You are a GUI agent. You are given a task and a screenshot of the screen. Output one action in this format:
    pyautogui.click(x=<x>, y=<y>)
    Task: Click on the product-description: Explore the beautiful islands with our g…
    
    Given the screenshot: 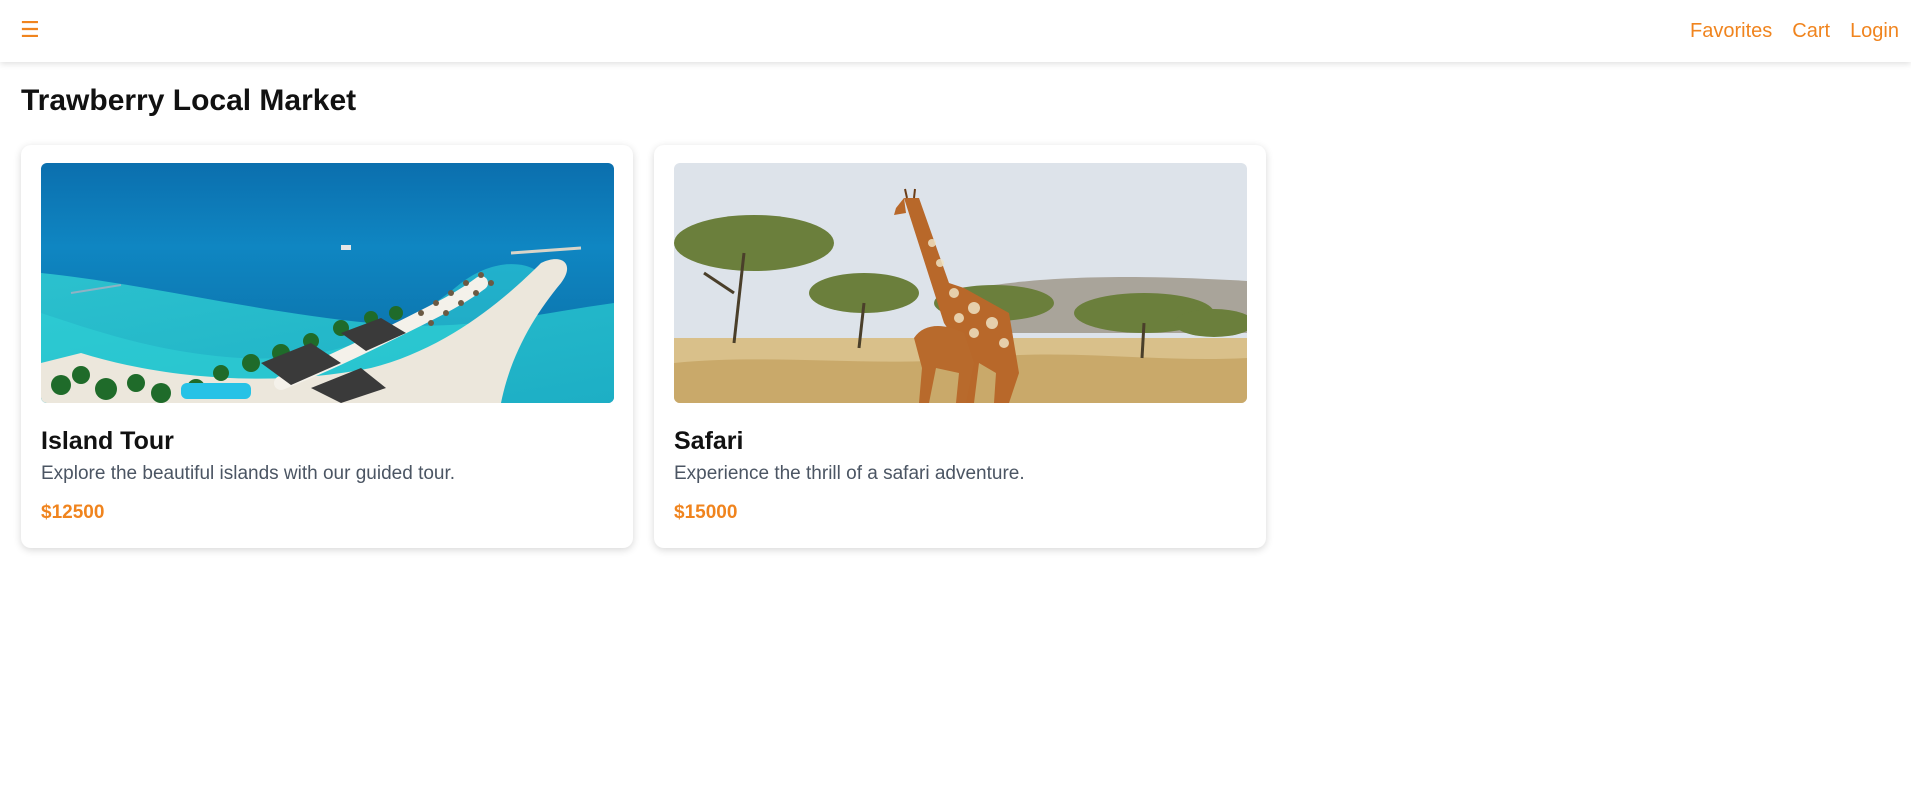 What is the action you would take?
    pyautogui.click(x=248, y=473)
    